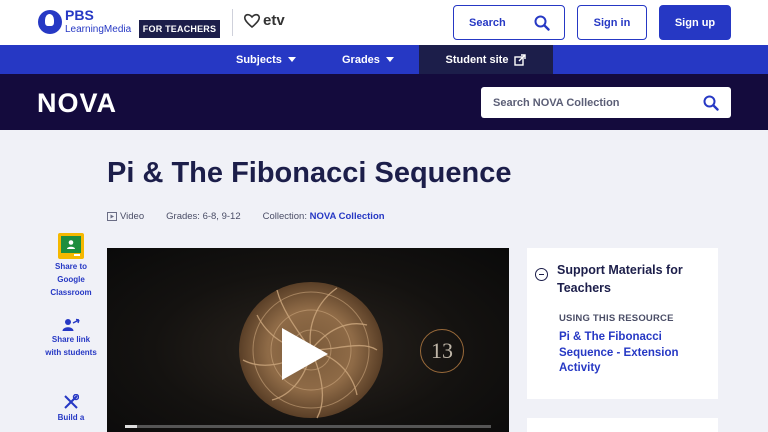 The height and width of the screenshot is (432, 768). I want to click on nav-subjects-label: Subjects, so click(259, 59).